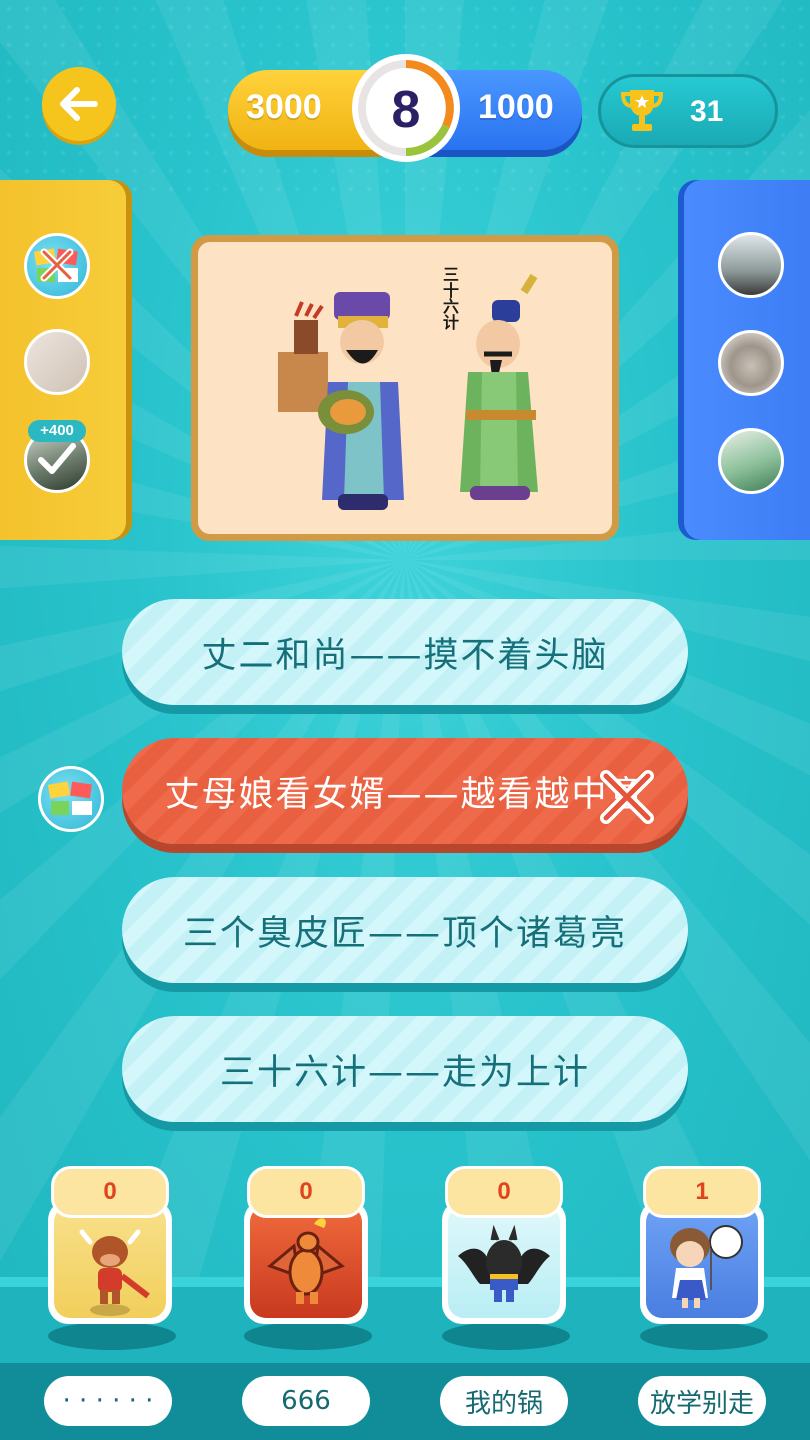 The width and height of the screenshot is (810, 1440). I want to click on girl-character-icon, so click(706, 1266).